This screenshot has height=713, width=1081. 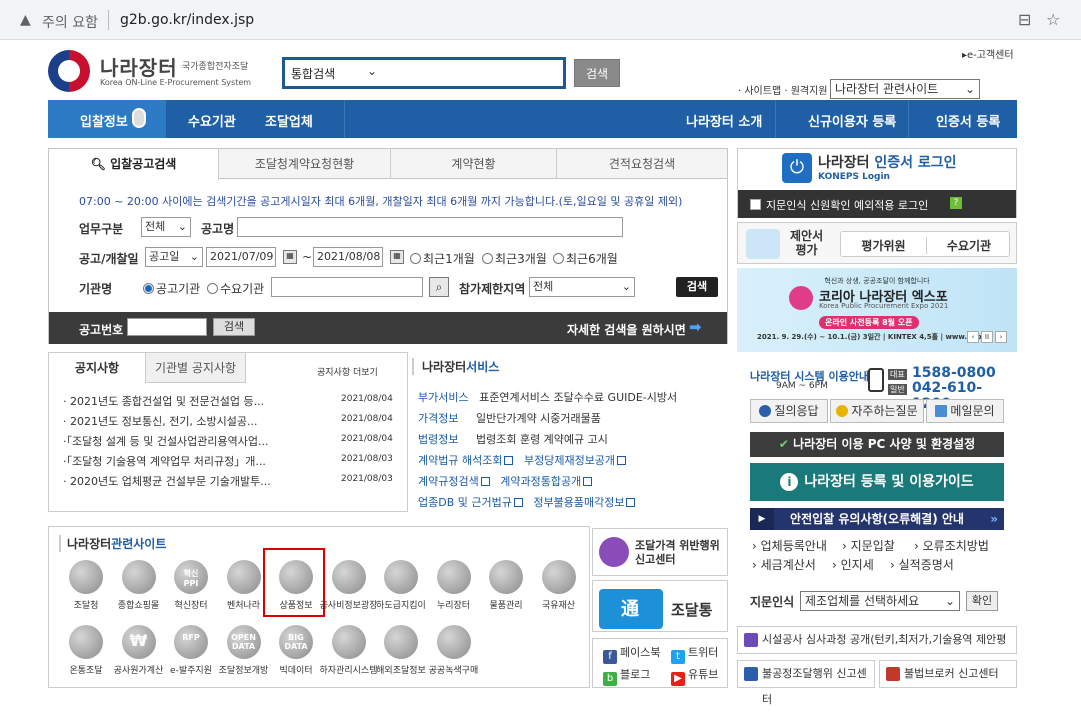 What do you see at coordinates (694, 676) in the screenshot?
I see `youtube-link: ▶ 유튜브` at bounding box center [694, 676].